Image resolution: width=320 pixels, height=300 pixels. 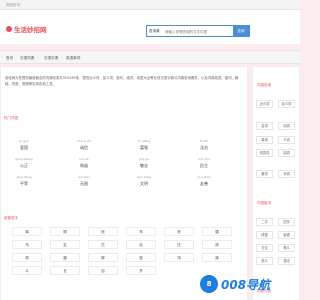 I want to click on site-logo: 生活妙招网, so click(x=26, y=29).